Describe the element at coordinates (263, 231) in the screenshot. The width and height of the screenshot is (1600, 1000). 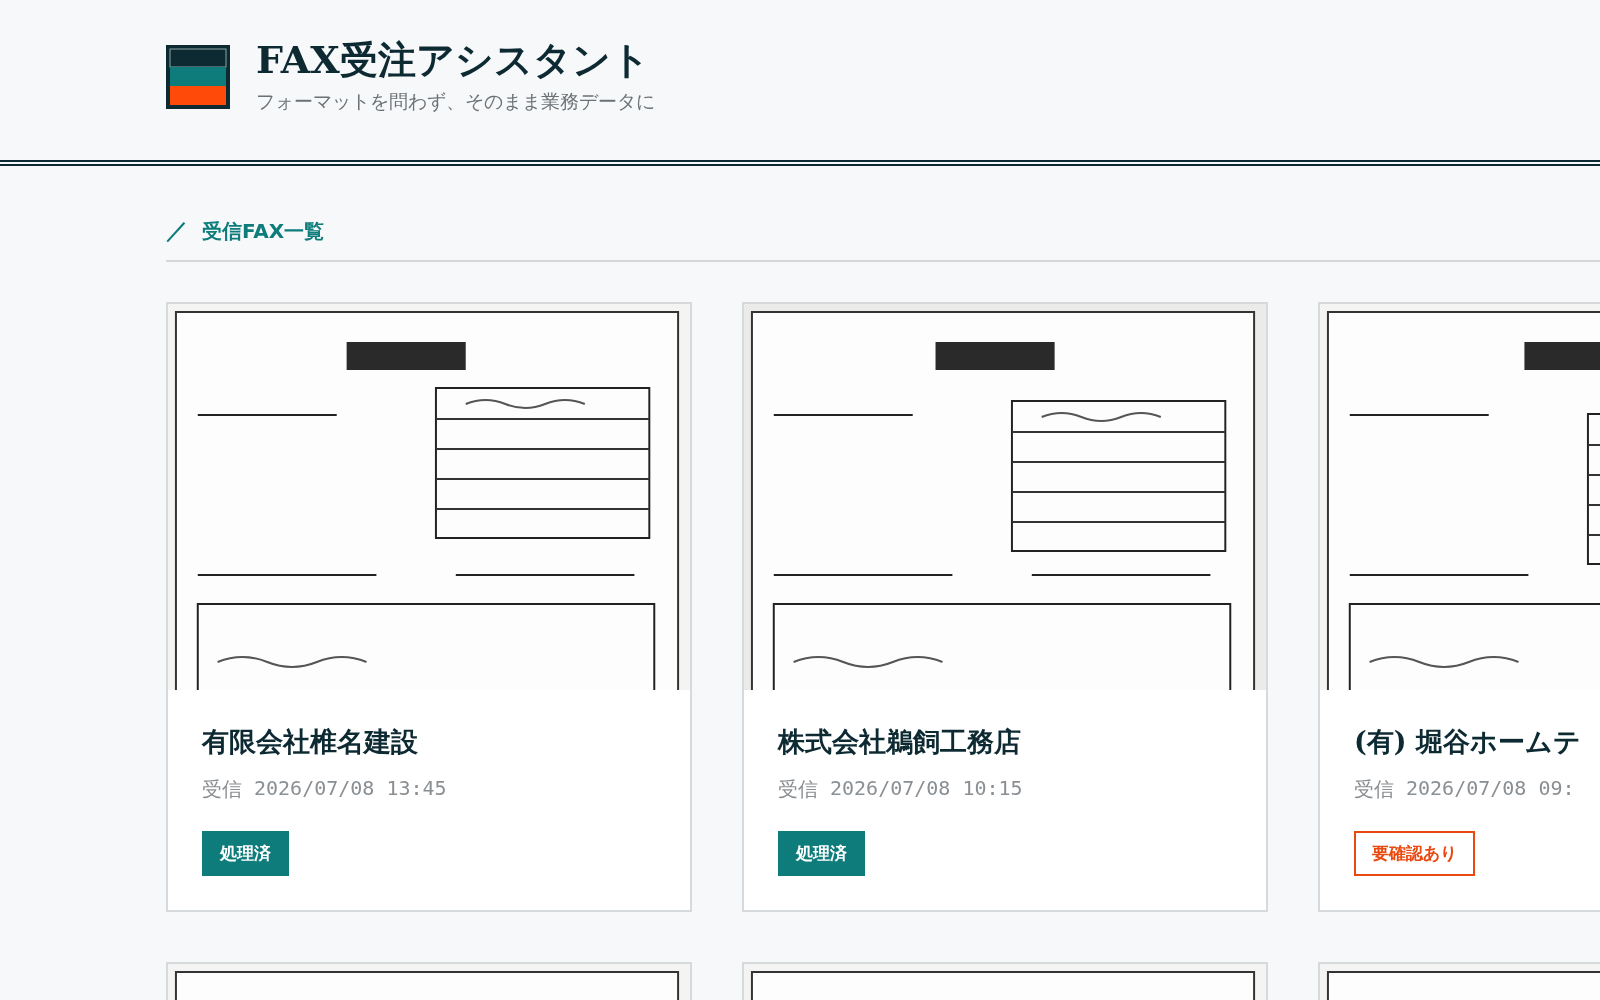
I see `section-title: 受信FAX一覧` at that location.